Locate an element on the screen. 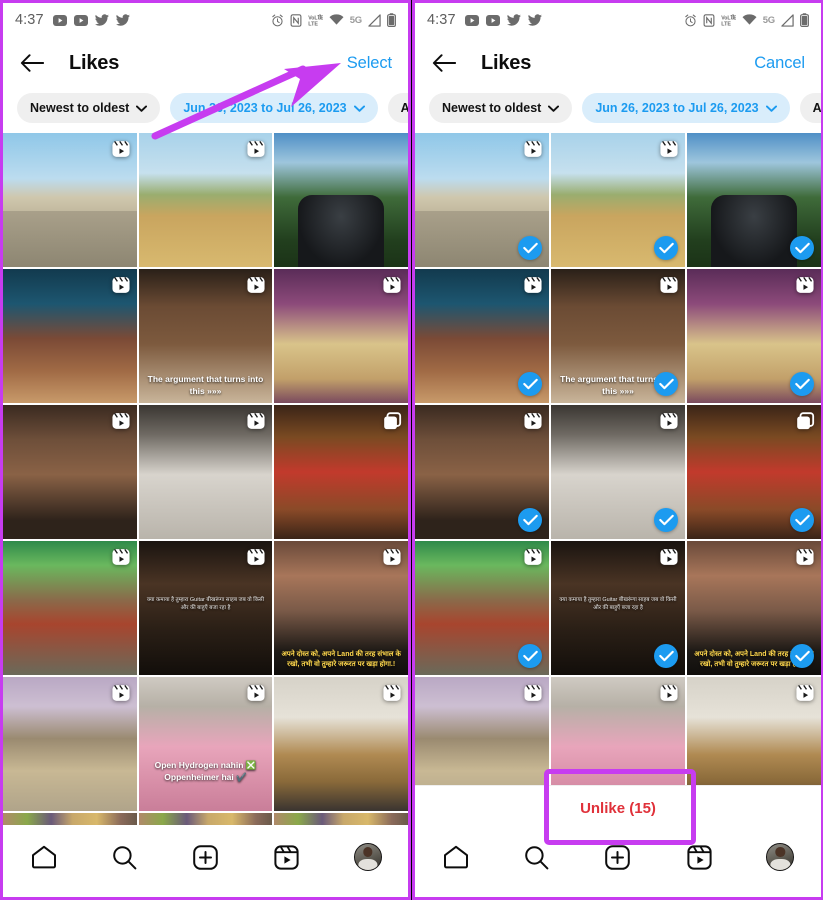 This screenshot has height=900, width=823. app-header-left: Likes Select is located at coordinates (205, 63).